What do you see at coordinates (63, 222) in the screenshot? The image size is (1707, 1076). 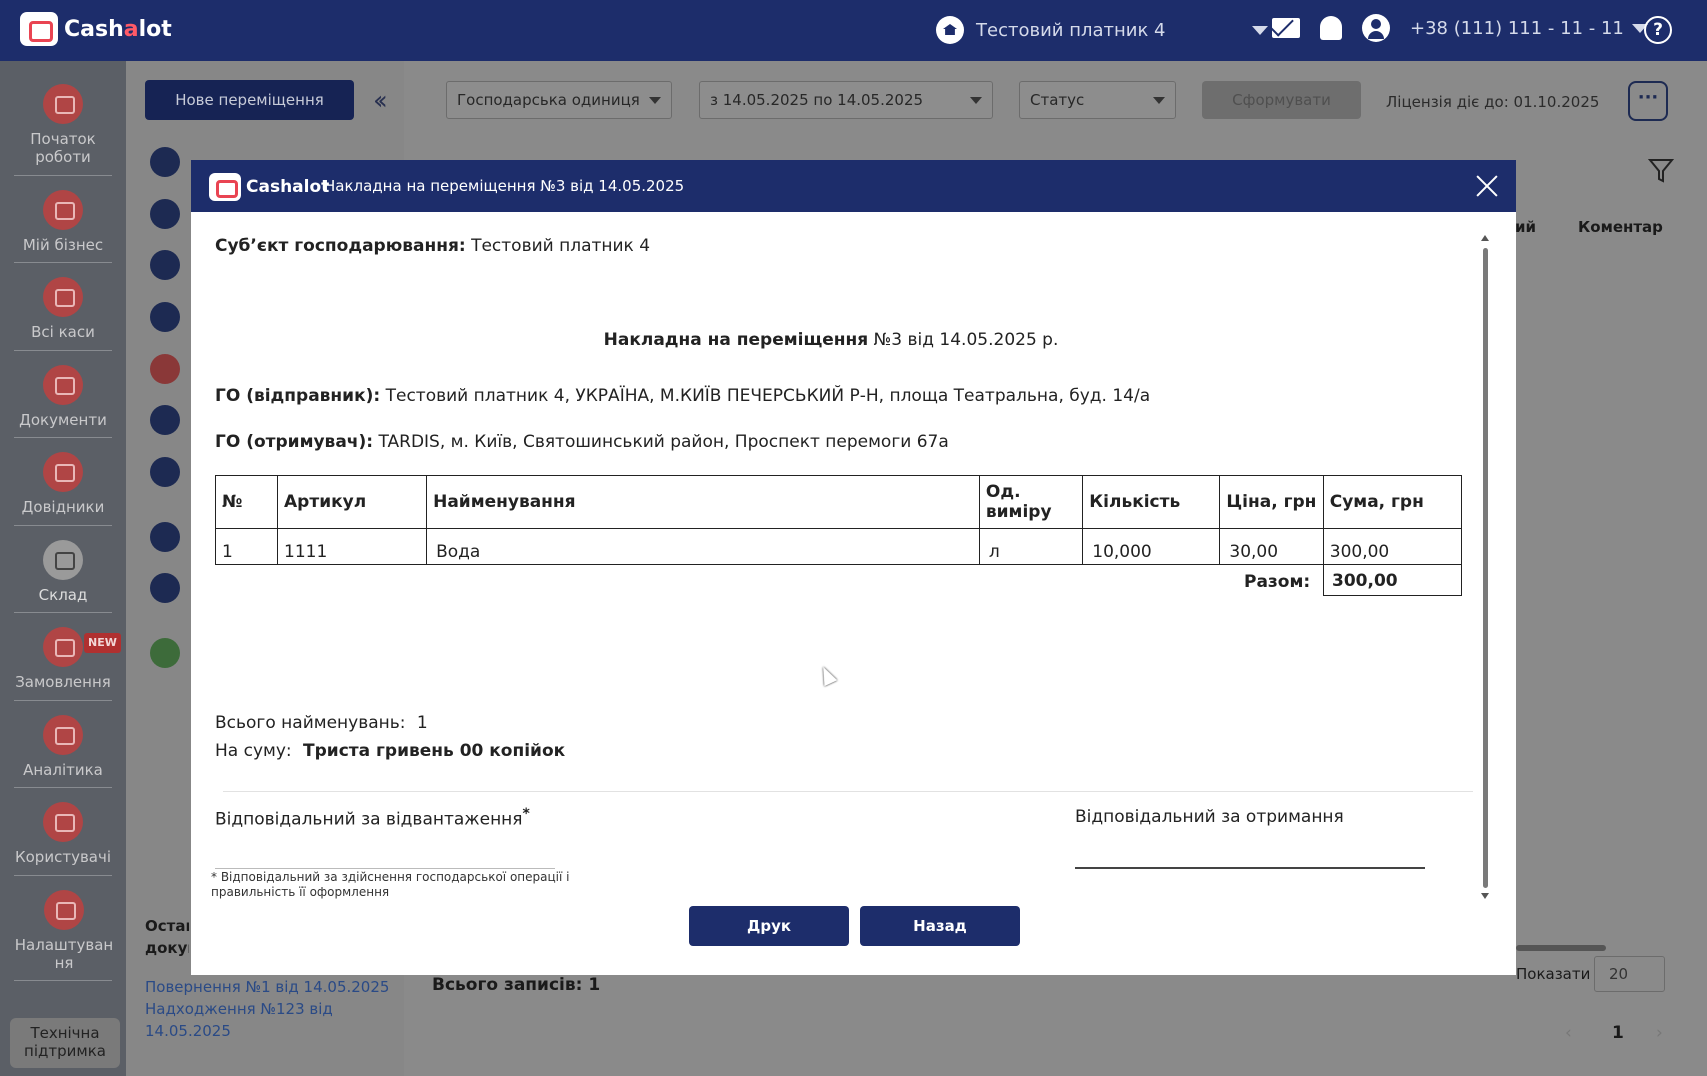 I see `sidebar-item-my-business: Мій бізнес` at bounding box center [63, 222].